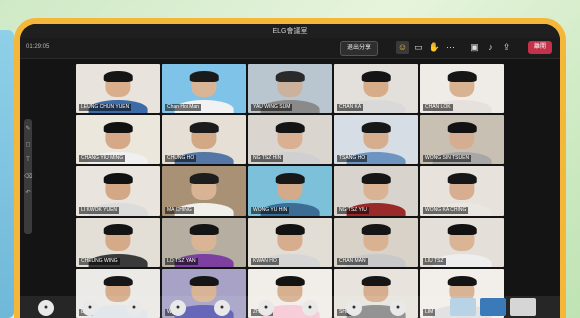 The image size is (580, 318). I want to click on participant-tile: CHUNG HO, so click(204, 140).